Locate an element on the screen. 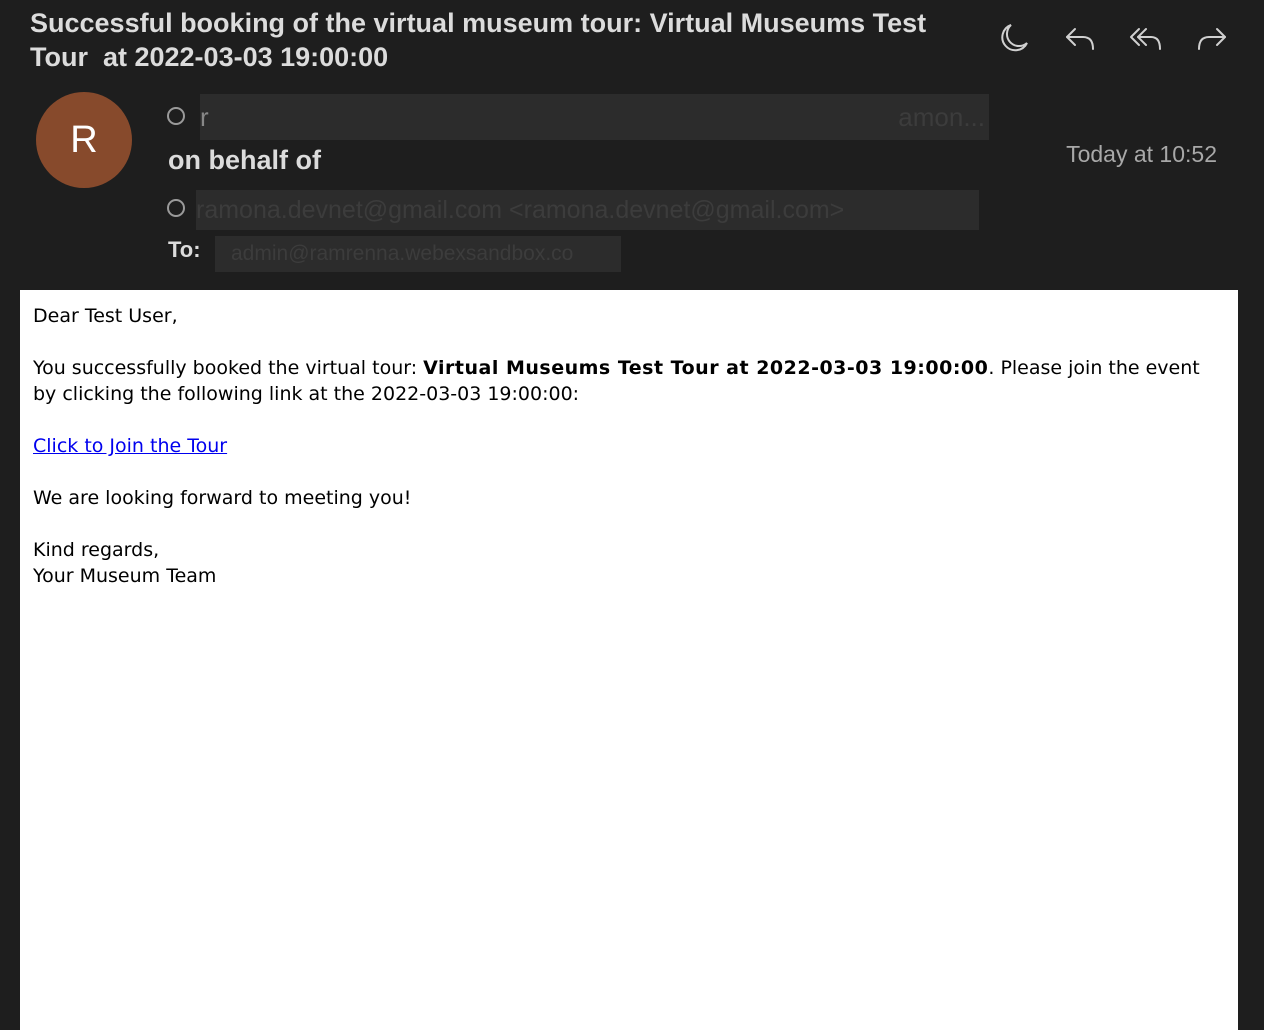 Image resolution: width=1264 pixels, height=1030 pixels. sender-status-circle is located at coordinates (176, 116).